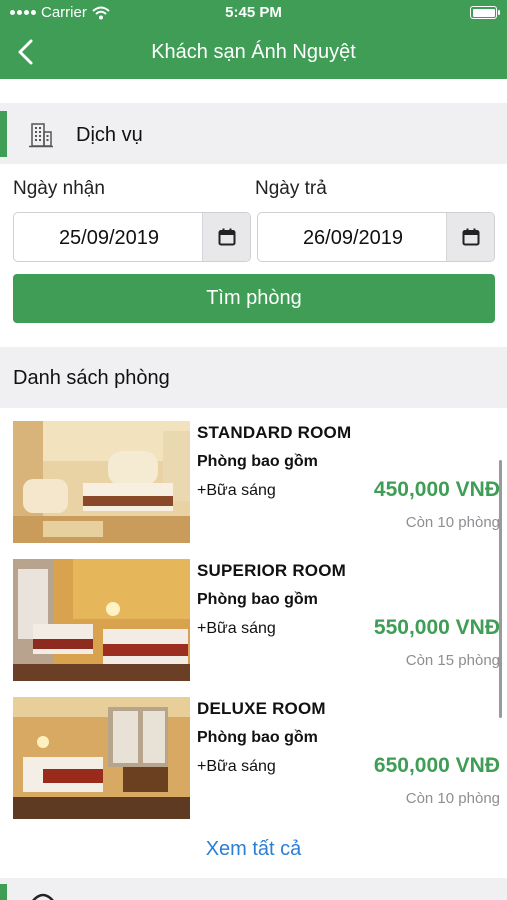  I want to click on see-all-link: Xem tất cả, so click(253, 849).